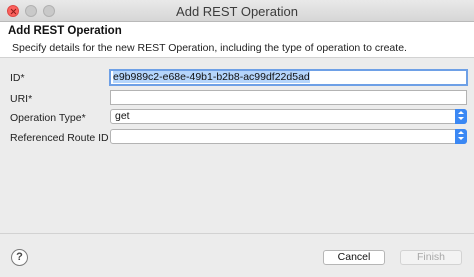  I want to click on window-titlebar: Add REST Operation, so click(237, 11).